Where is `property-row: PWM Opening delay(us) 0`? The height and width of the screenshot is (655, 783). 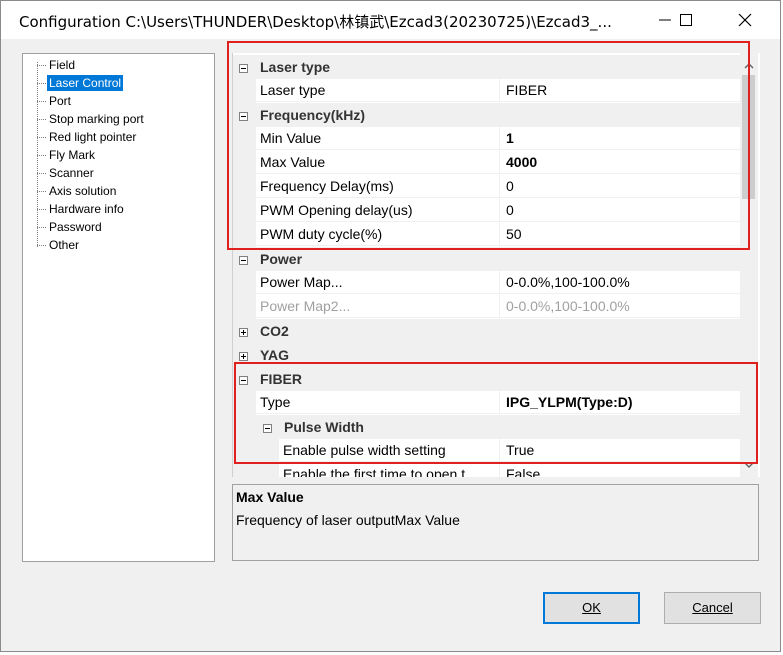 property-row: PWM Opening delay(us) 0 is located at coordinates (487, 211).